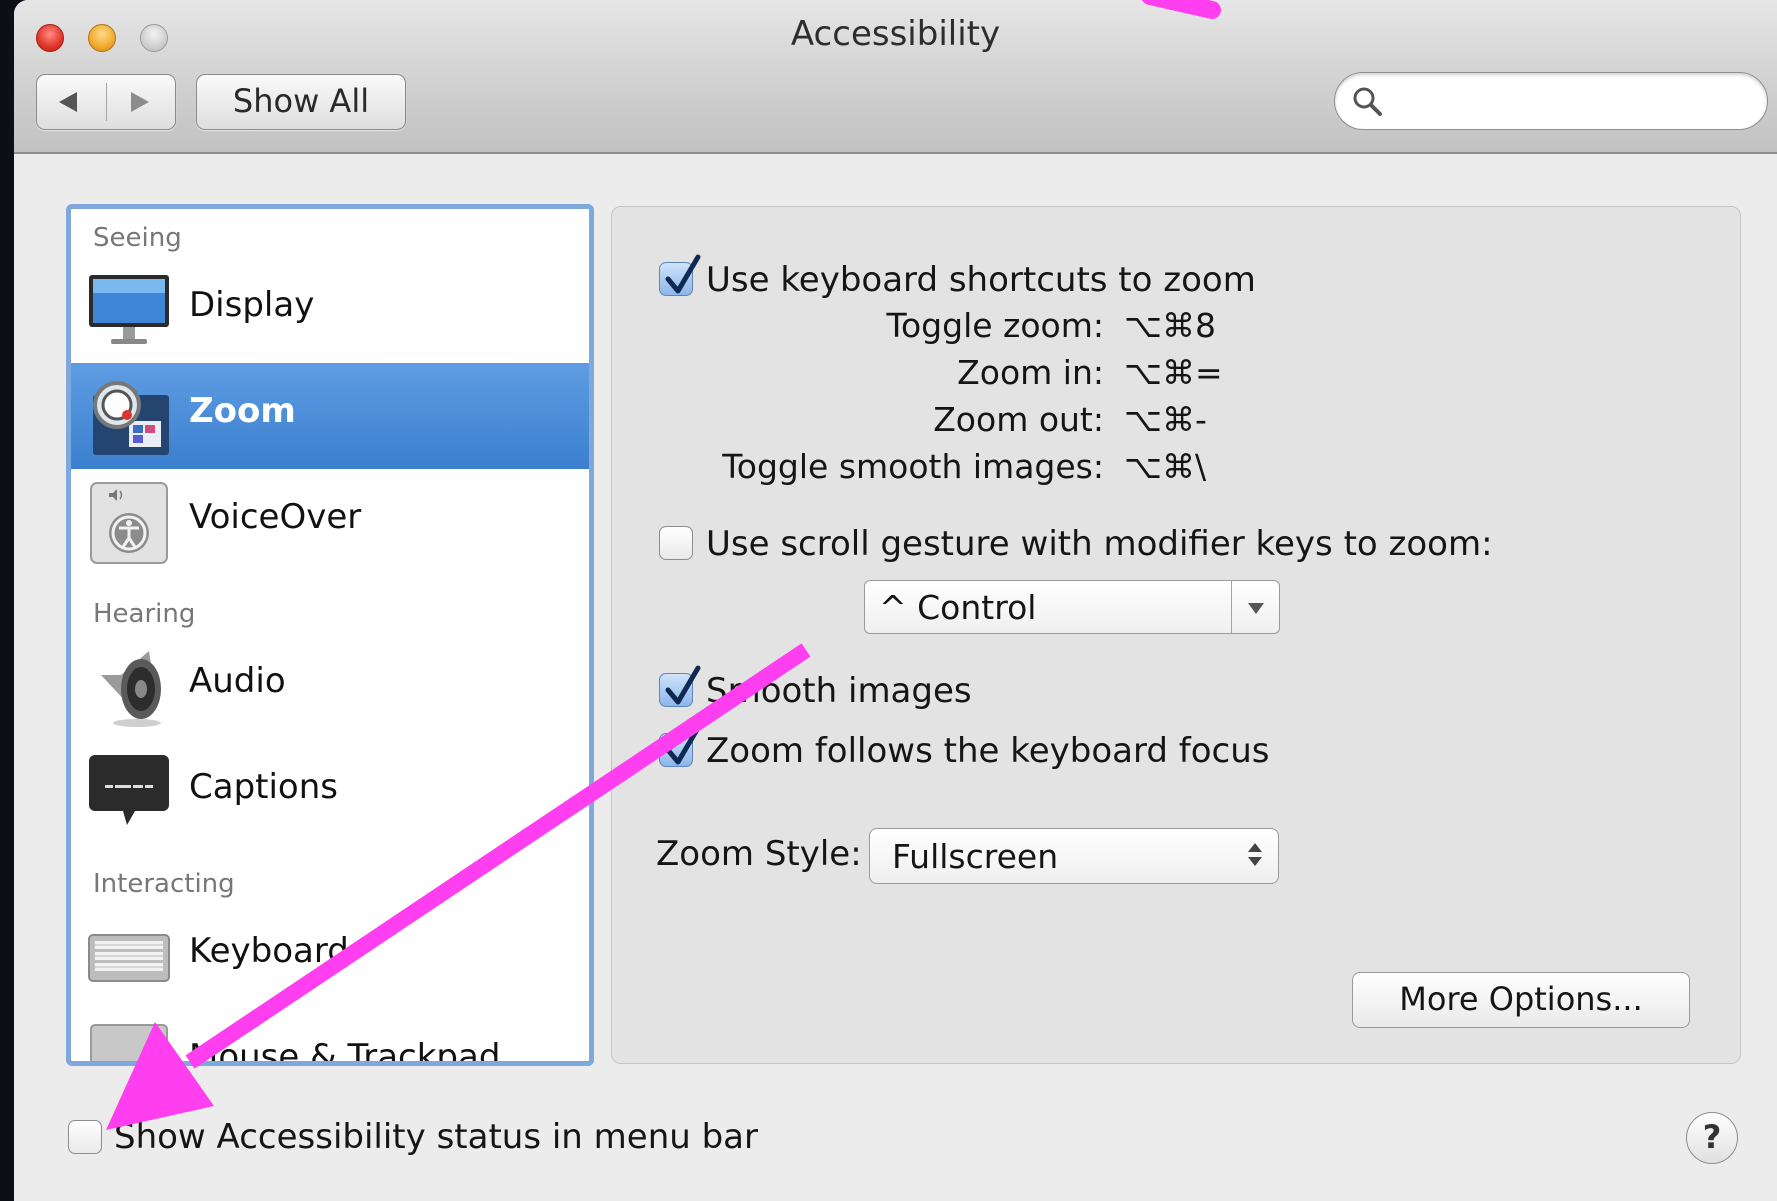 This screenshot has width=1777, height=1201. Describe the element at coordinates (129, 1042) in the screenshot. I see `trackpad-icon` at that location.